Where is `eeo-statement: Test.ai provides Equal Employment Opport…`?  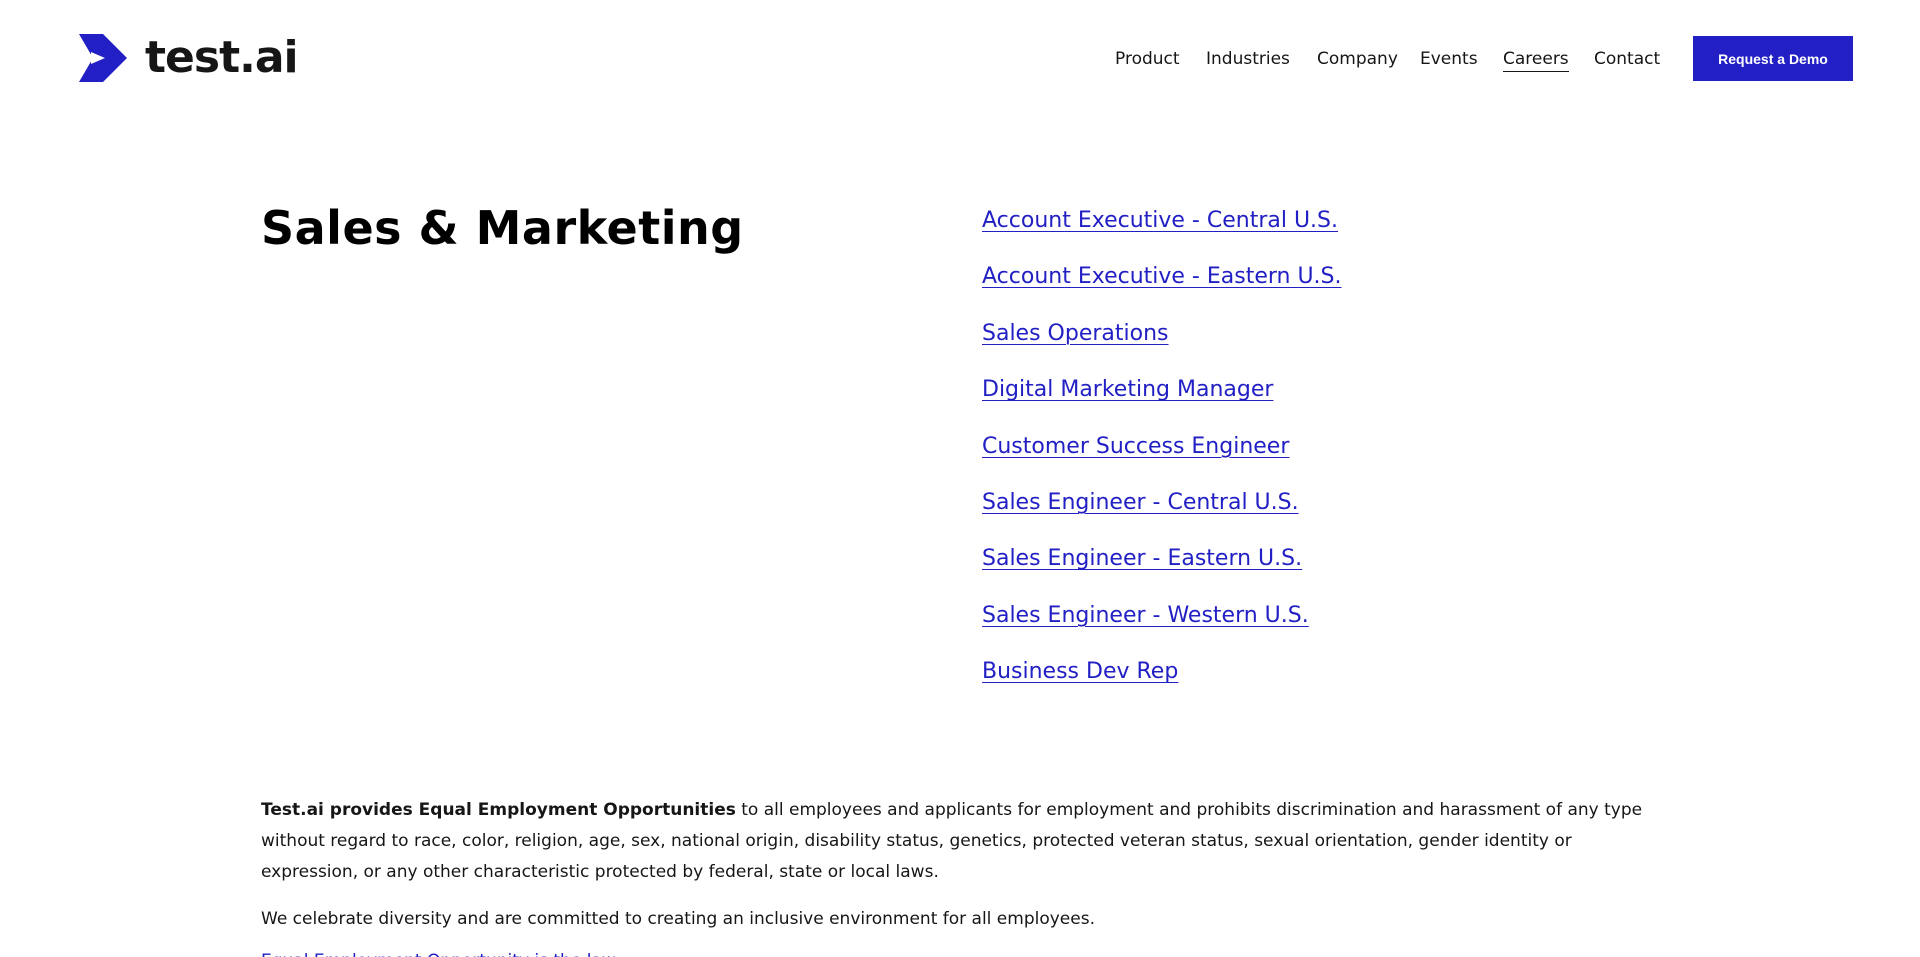
eeo-statement: Test.ai provides Equal Employment Opport… is located at coordinates (961, 841).